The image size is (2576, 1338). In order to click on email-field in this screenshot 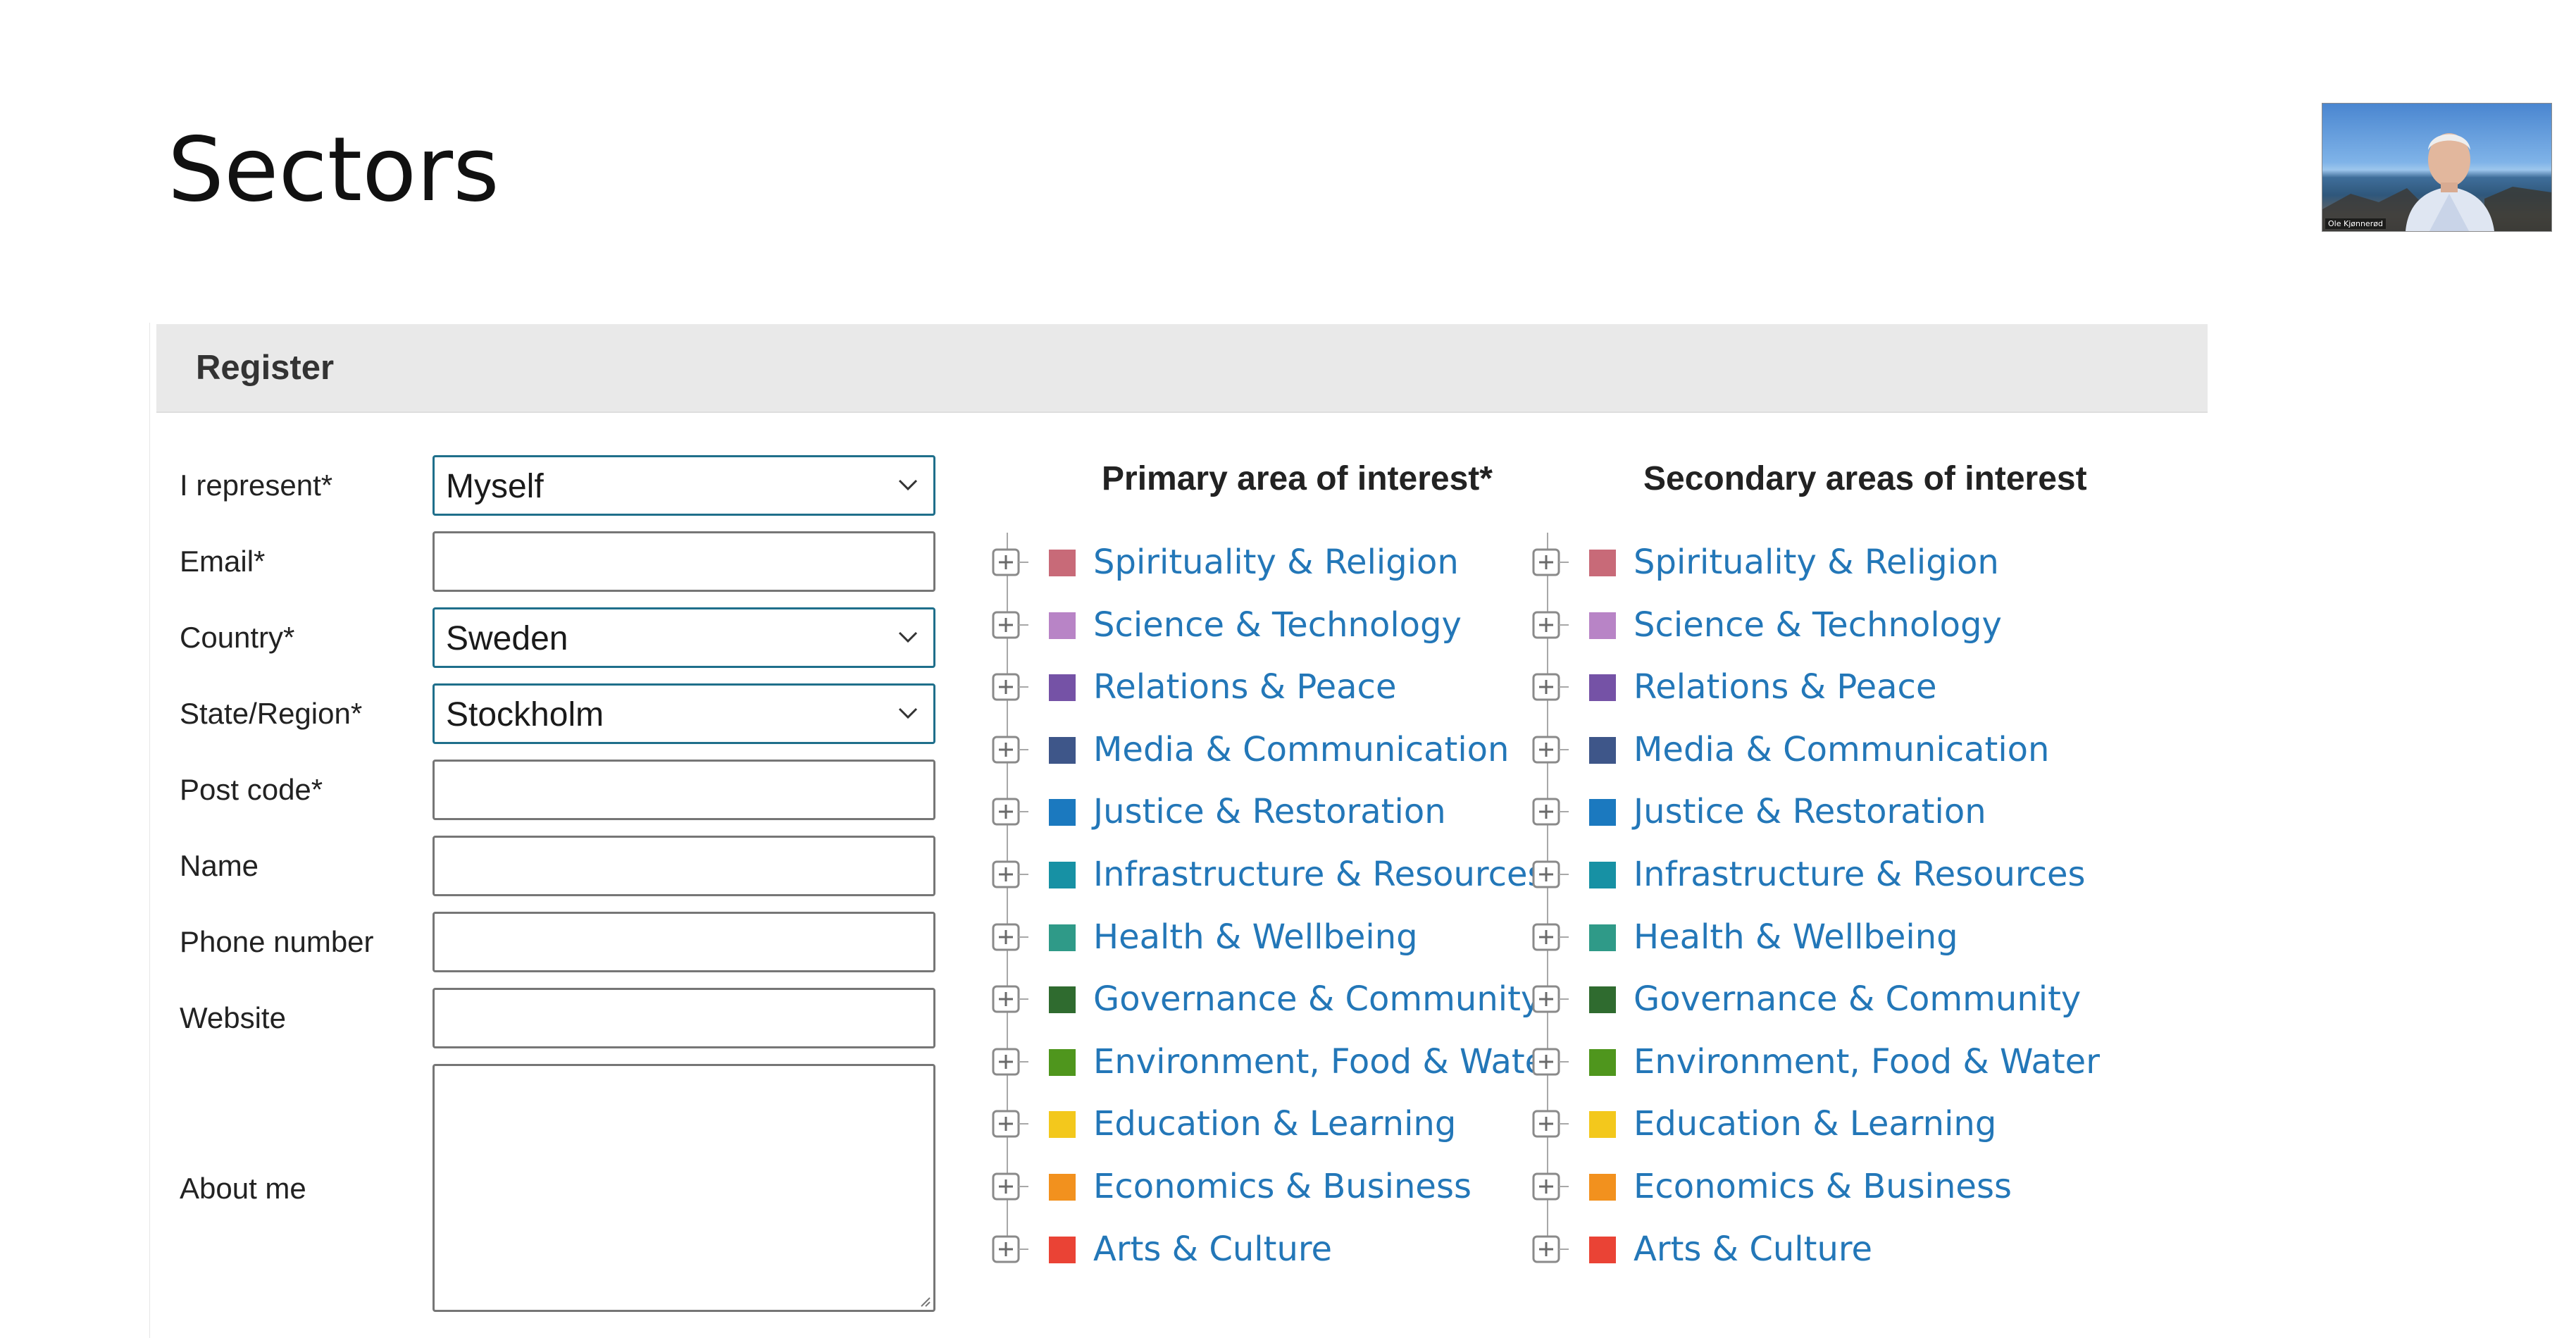, I will do `click(684, 561)`.